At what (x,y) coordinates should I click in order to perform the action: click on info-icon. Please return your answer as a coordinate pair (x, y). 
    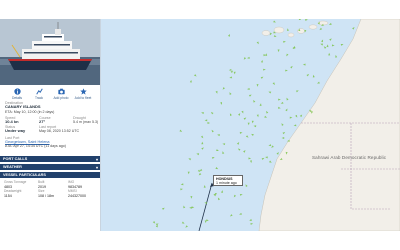
    Looking at the image, I should click on (17, 91).